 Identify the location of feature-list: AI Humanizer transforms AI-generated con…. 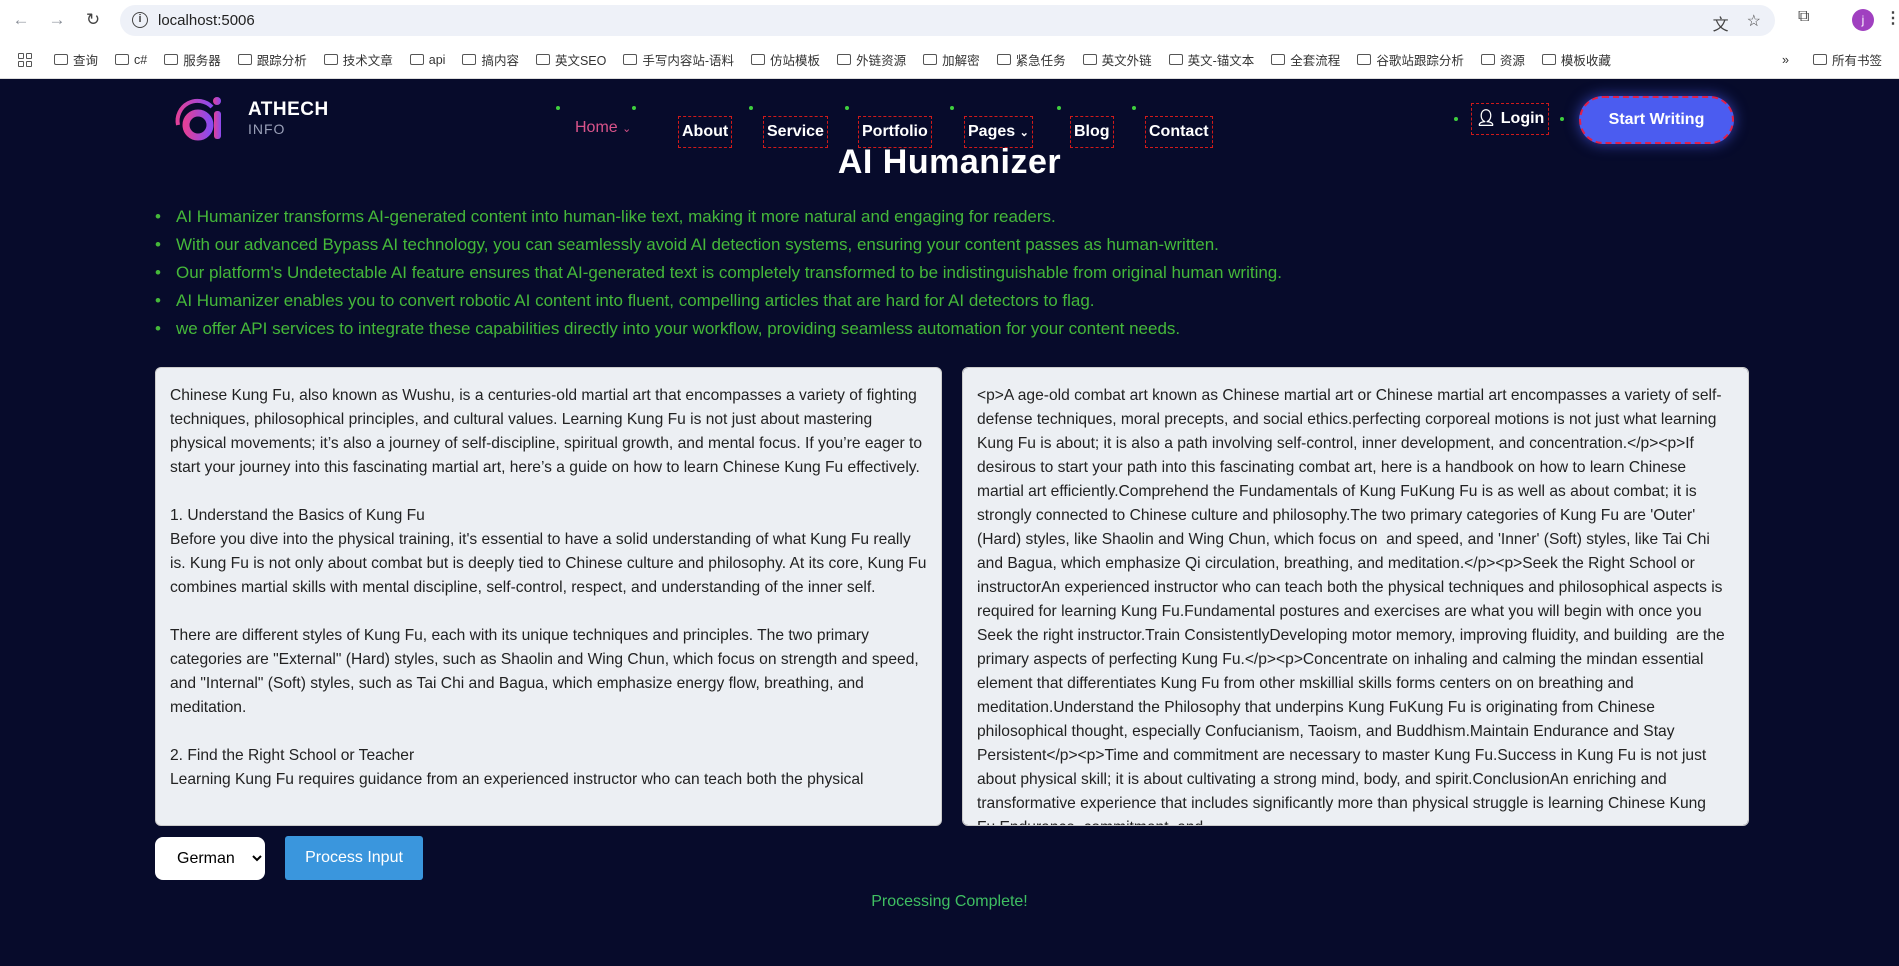
(718, 275).